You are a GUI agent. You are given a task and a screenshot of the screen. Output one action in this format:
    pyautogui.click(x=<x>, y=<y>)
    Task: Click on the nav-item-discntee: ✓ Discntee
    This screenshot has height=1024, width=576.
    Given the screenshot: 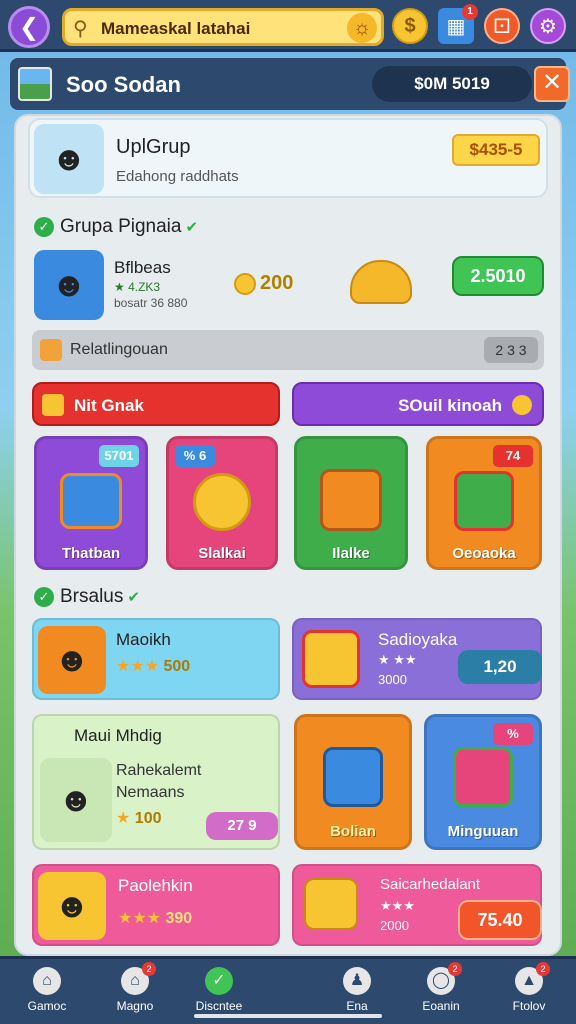 What is the action you would take?
    pyautogui.click(x=219, y=993)
    